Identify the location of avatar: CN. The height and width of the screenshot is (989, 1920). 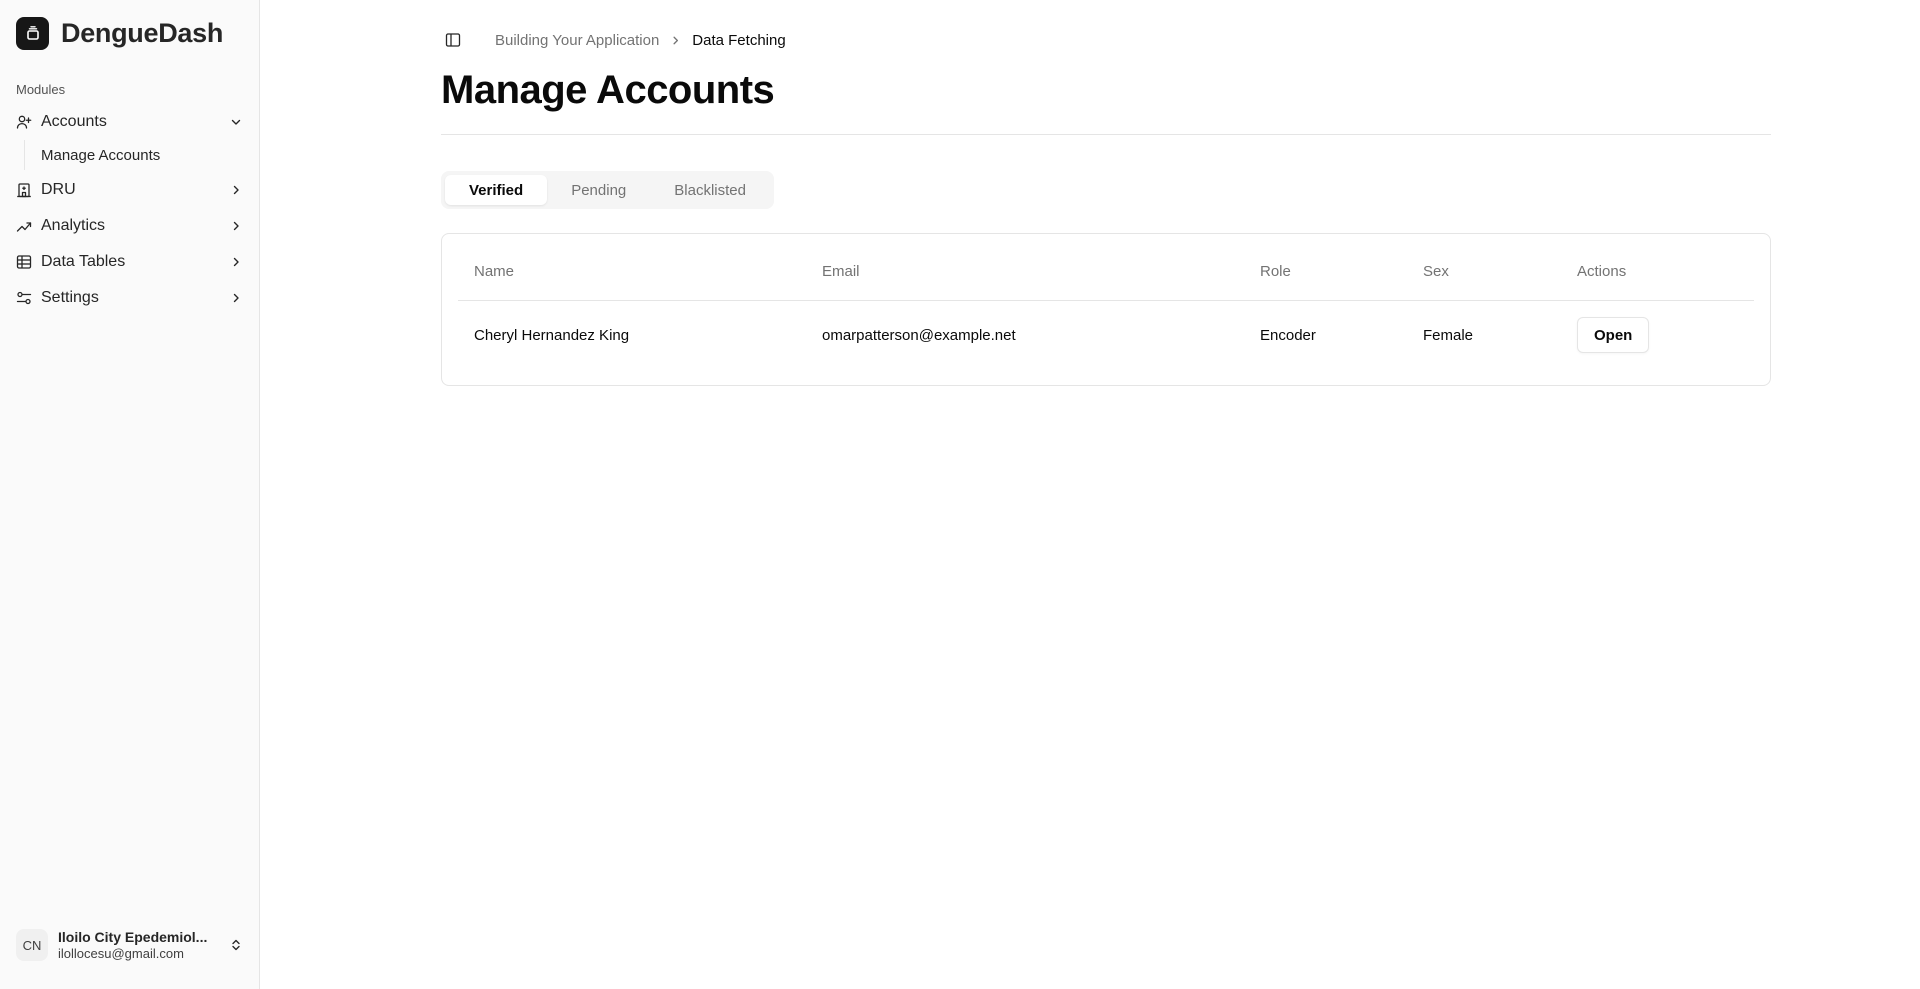
(32, 945).